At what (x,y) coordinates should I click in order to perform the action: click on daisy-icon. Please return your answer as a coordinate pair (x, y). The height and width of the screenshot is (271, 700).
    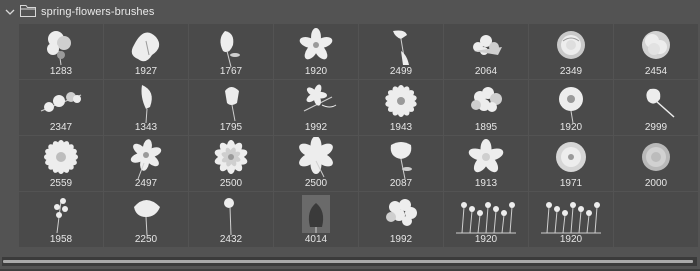
    Looking at the image, I should click on (401, 101).